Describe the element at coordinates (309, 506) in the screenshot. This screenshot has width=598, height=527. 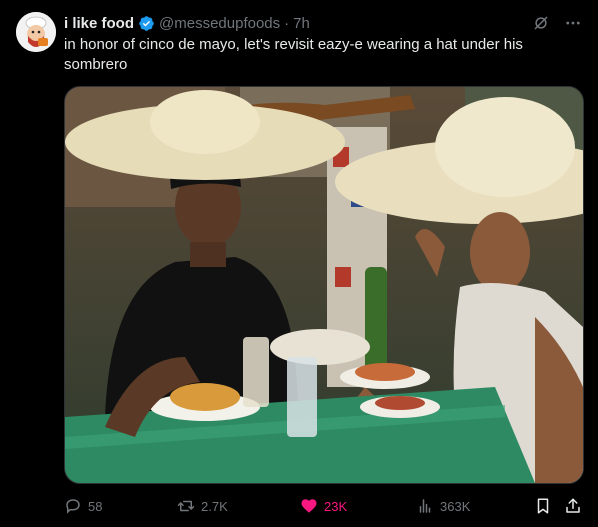
I see `heart-icon` at that location.